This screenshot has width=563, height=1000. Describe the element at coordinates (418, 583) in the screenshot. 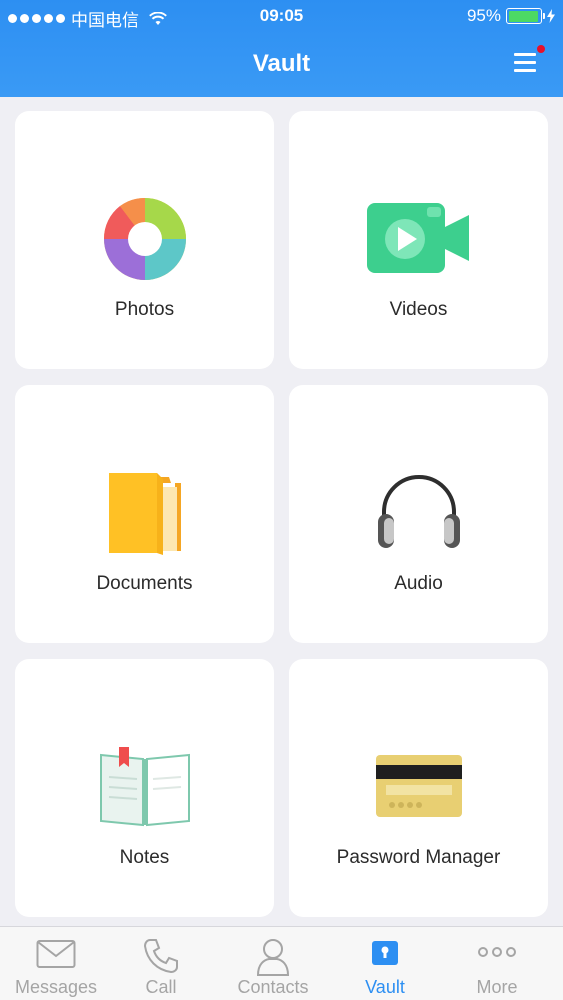

I see `vault-item-label: Audio` at that location.